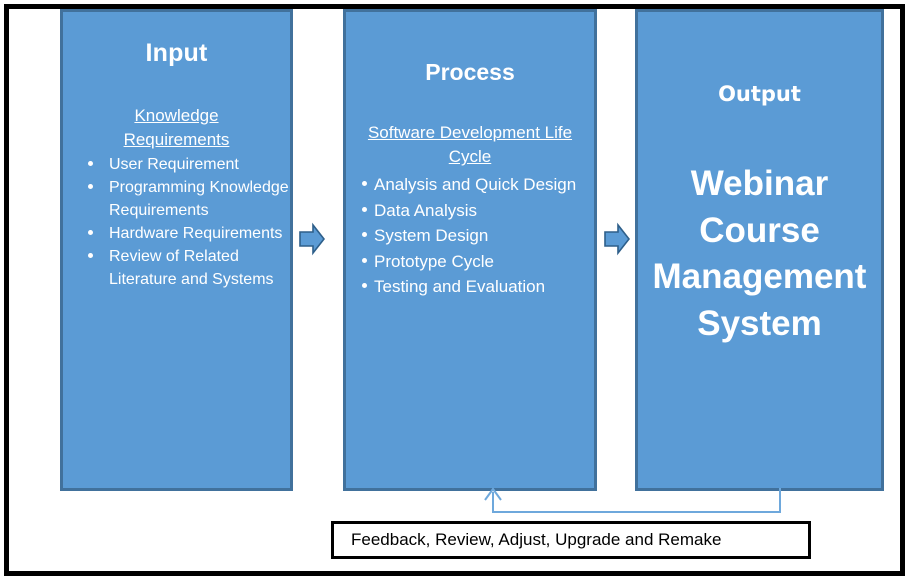 The image size is (909, 580). I want to click on list-item: Data Analysis, so click(470, 211).